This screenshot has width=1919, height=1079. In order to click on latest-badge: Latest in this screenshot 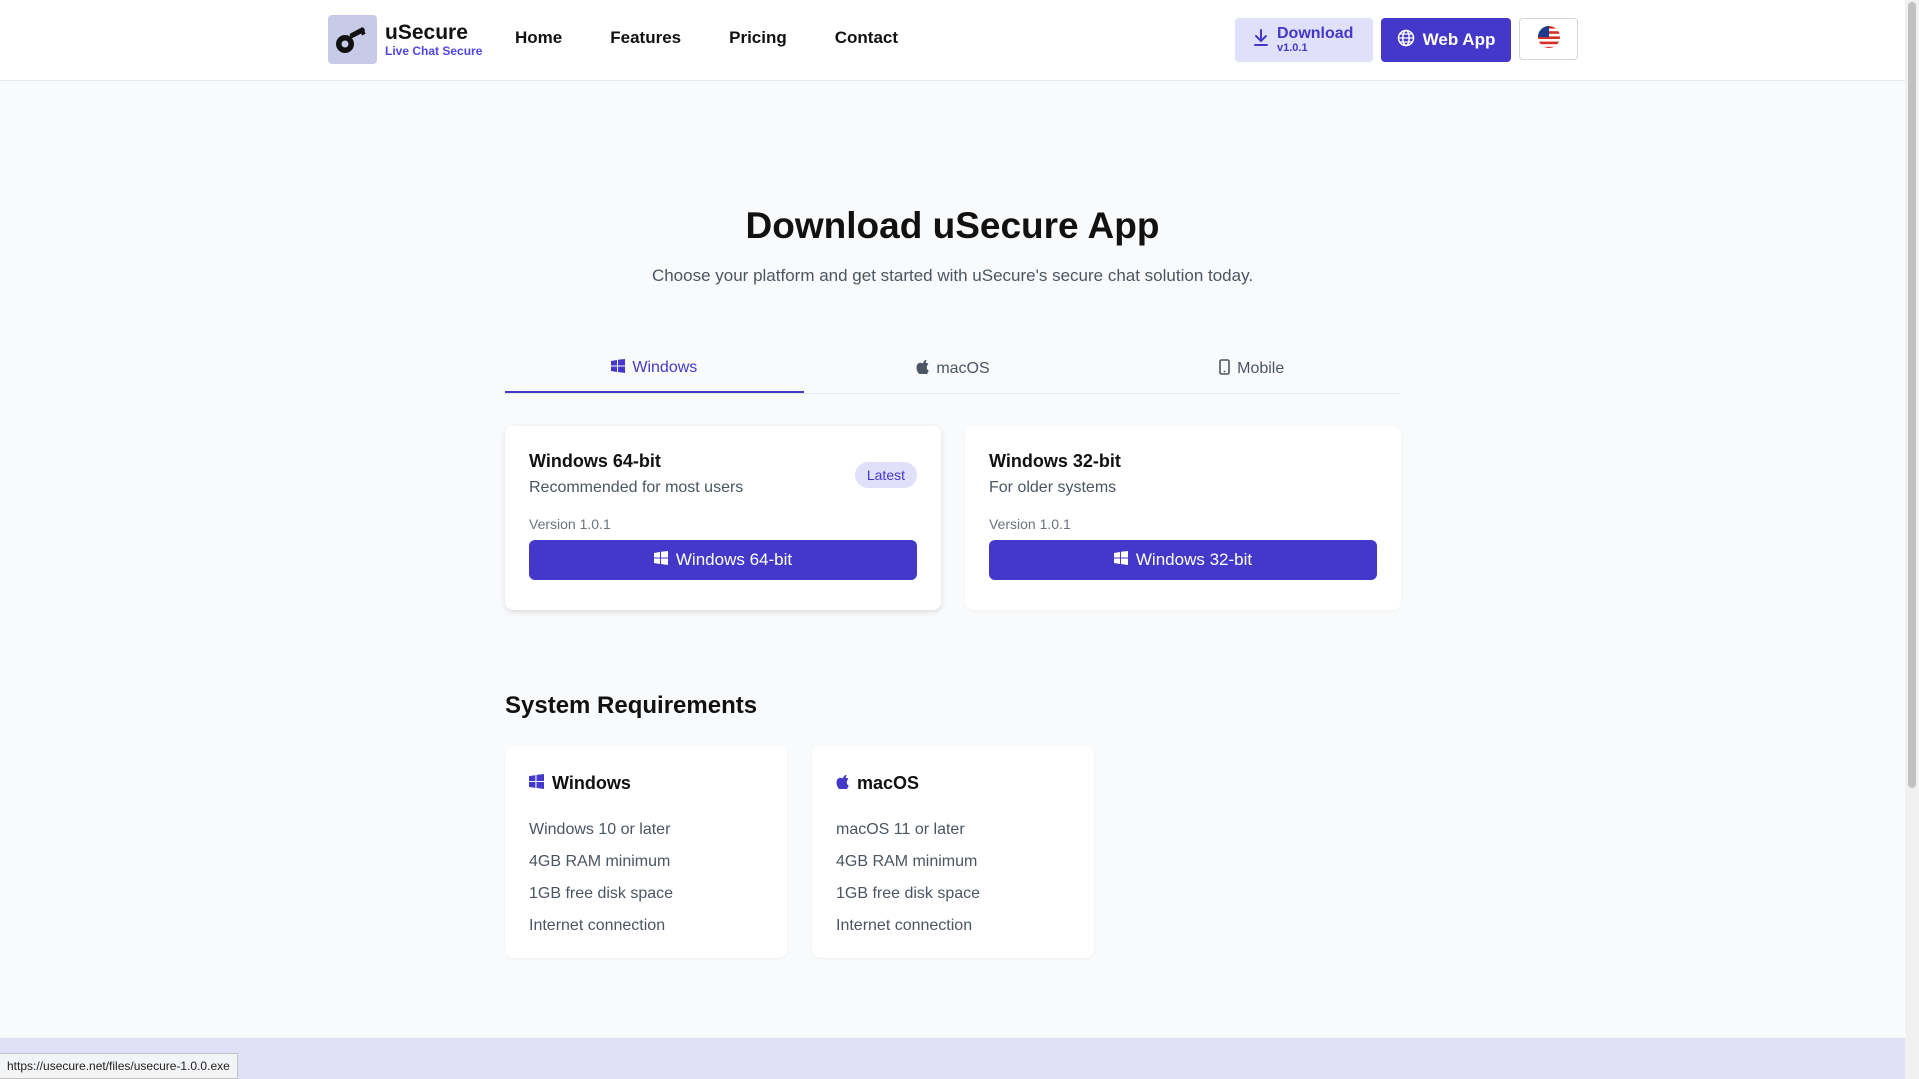, I will do `click(885, 475)`.